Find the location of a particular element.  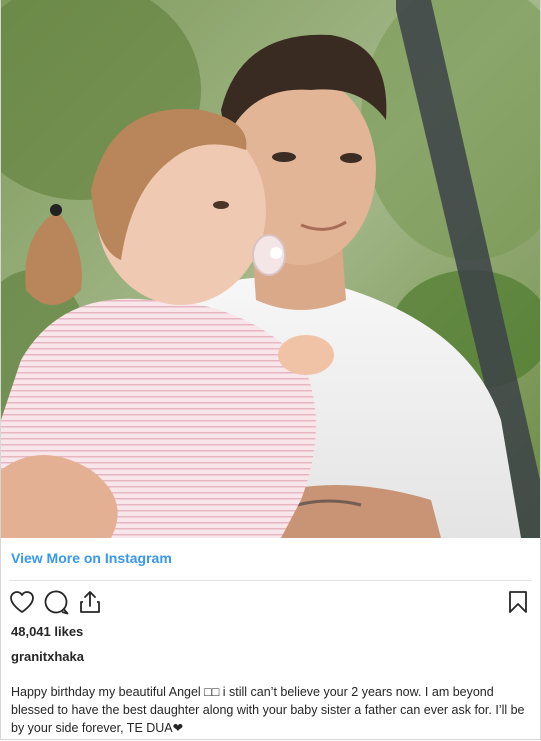

post-username: granitxhaka is located at coordinates (47, 656).